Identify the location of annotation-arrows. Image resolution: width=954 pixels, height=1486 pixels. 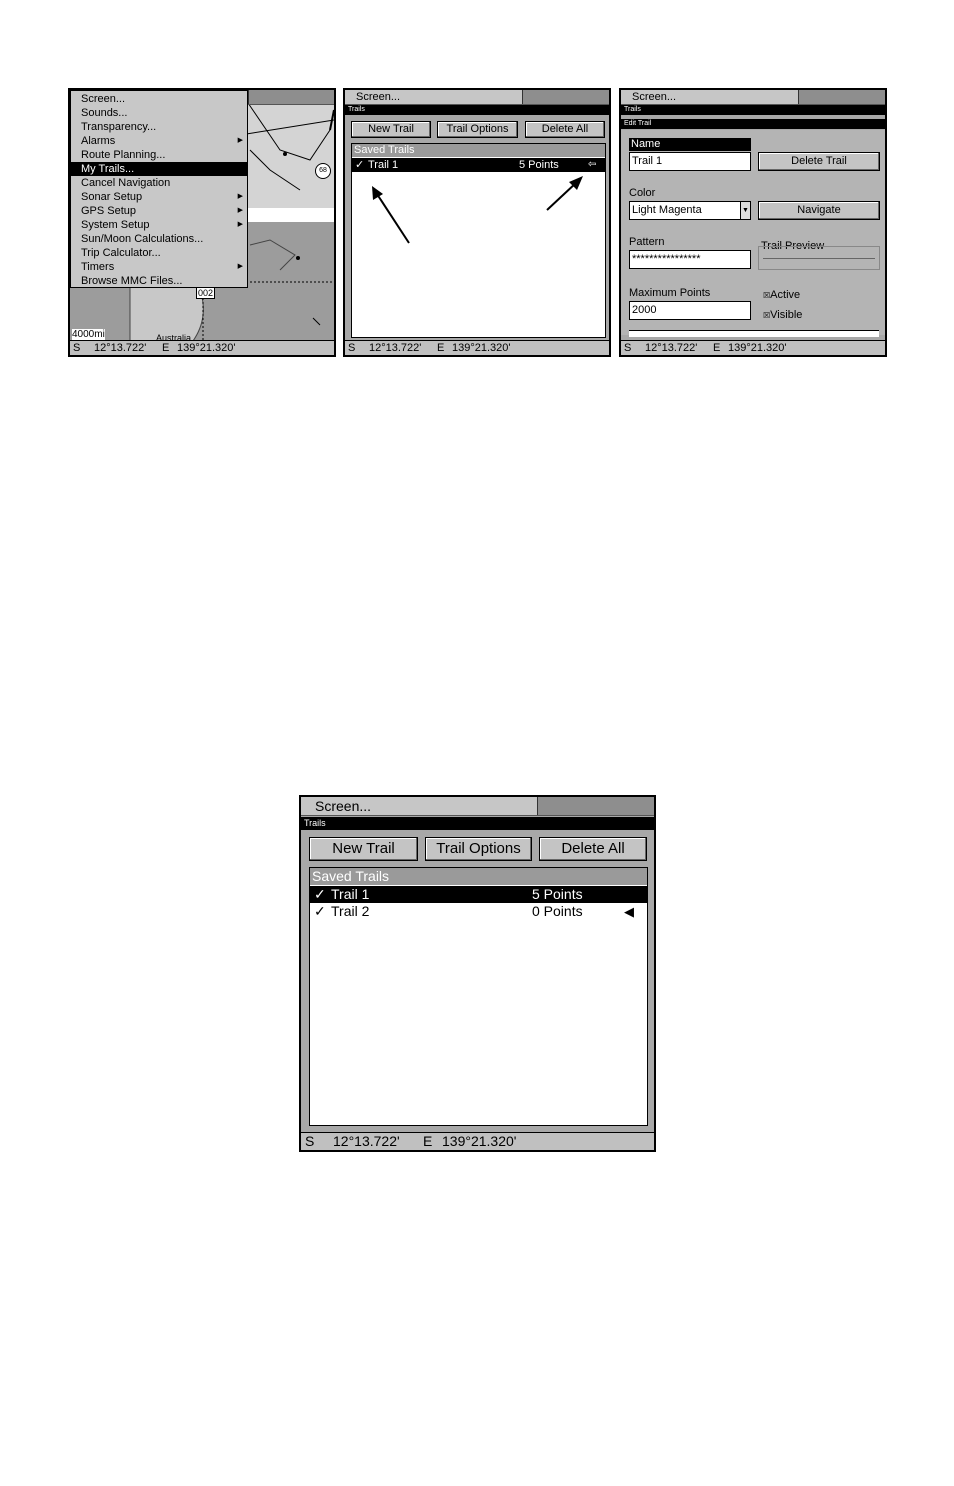
(477, 210).